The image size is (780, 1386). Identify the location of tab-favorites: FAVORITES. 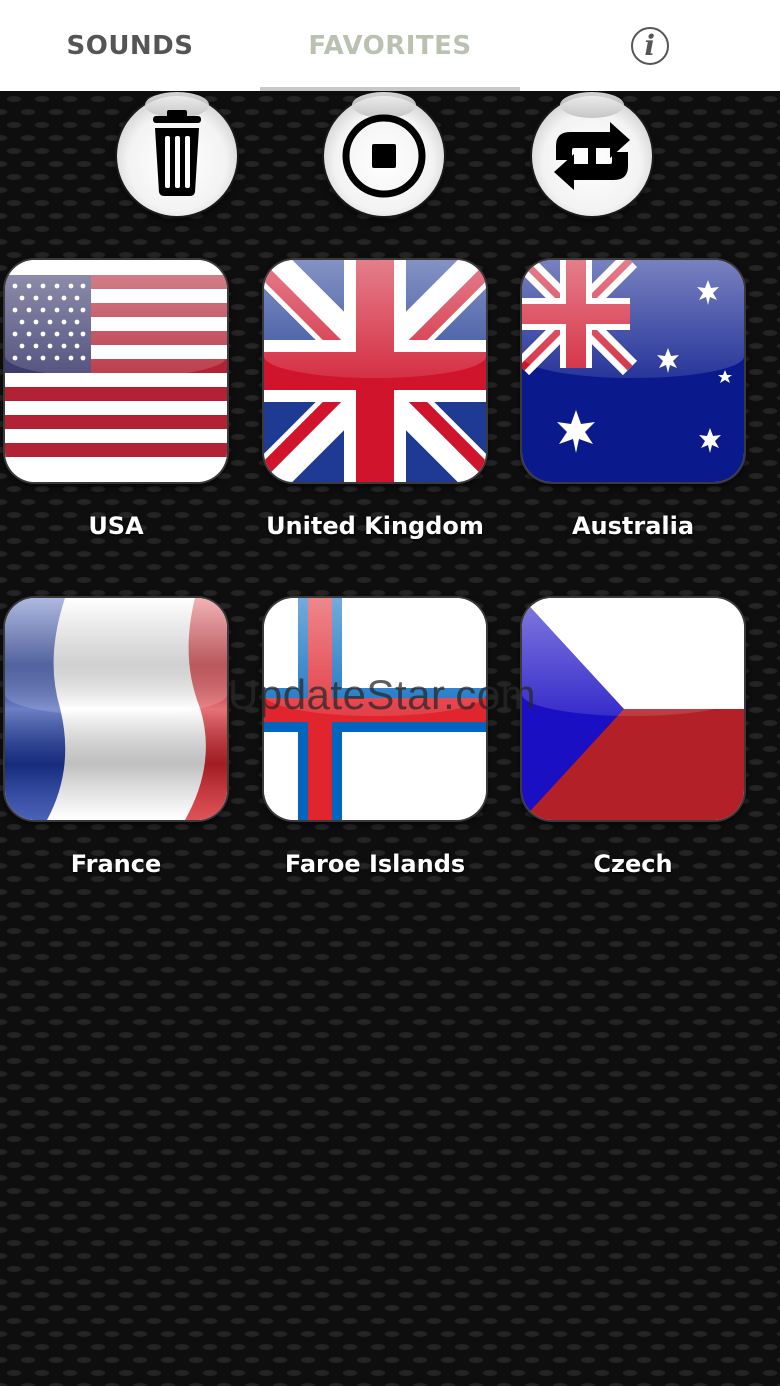
(390, 45).